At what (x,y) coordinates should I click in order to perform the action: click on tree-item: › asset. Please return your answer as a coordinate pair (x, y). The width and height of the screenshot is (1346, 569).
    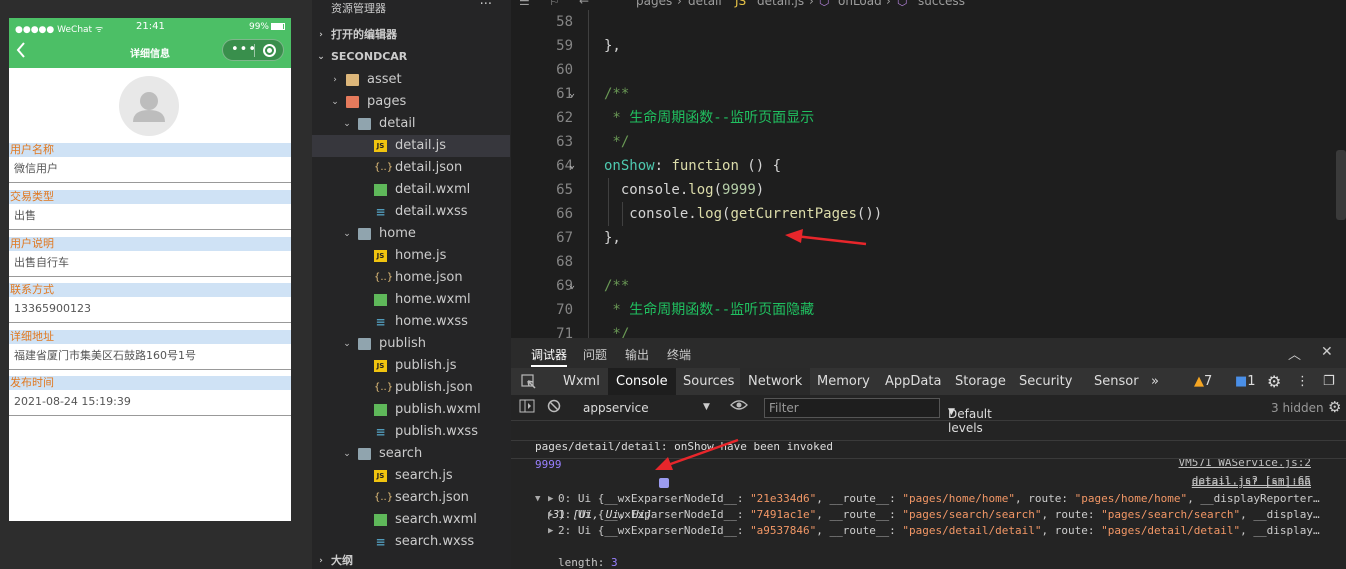
    Looking at the image, I should click on (411, 80).